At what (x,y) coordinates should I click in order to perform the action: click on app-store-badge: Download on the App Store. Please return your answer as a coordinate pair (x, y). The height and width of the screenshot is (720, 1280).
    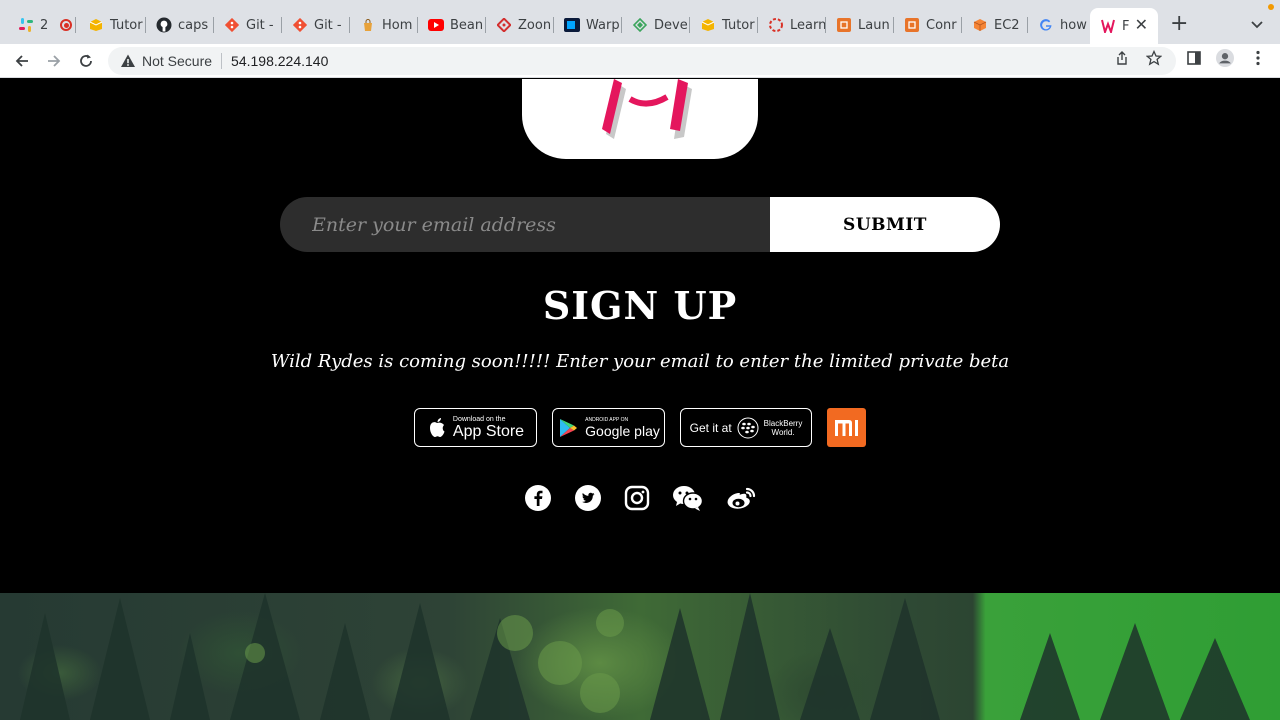
    Looking at the image, I should click on (475, 427).